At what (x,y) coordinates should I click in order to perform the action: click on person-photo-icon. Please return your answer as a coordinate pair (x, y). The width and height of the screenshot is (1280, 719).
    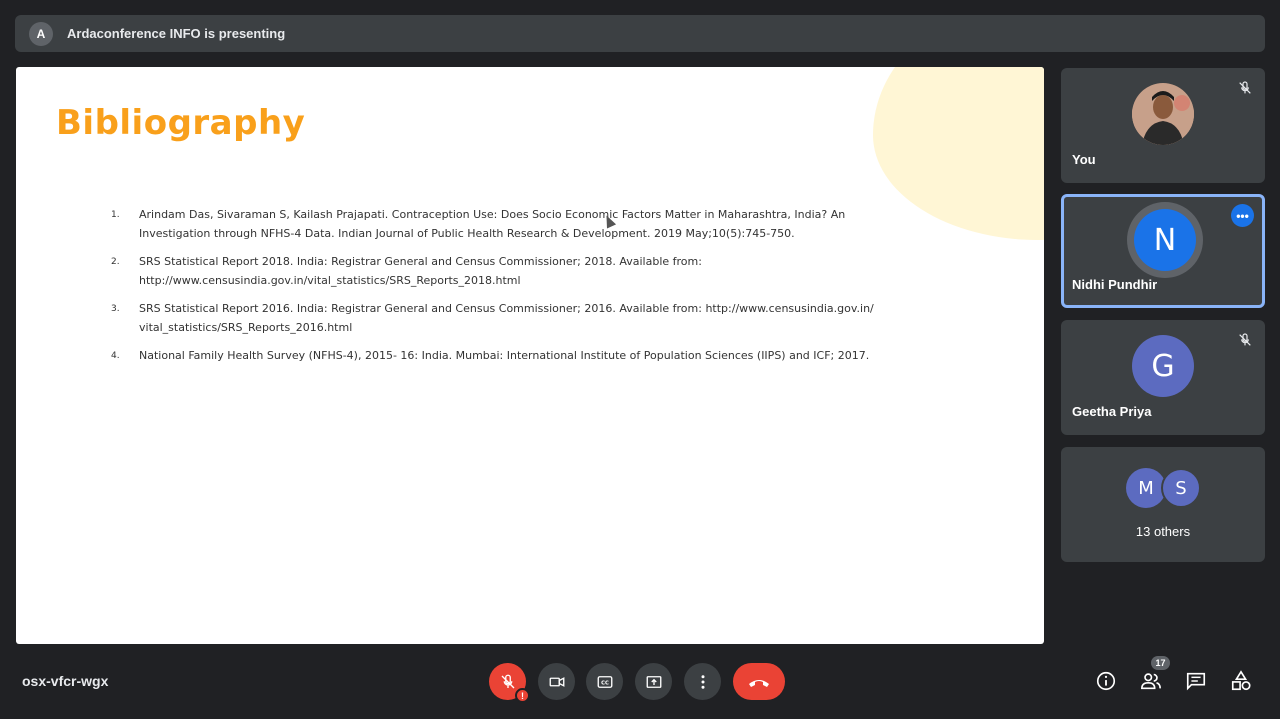
    Looking at the image, I should click on (1163, 114).